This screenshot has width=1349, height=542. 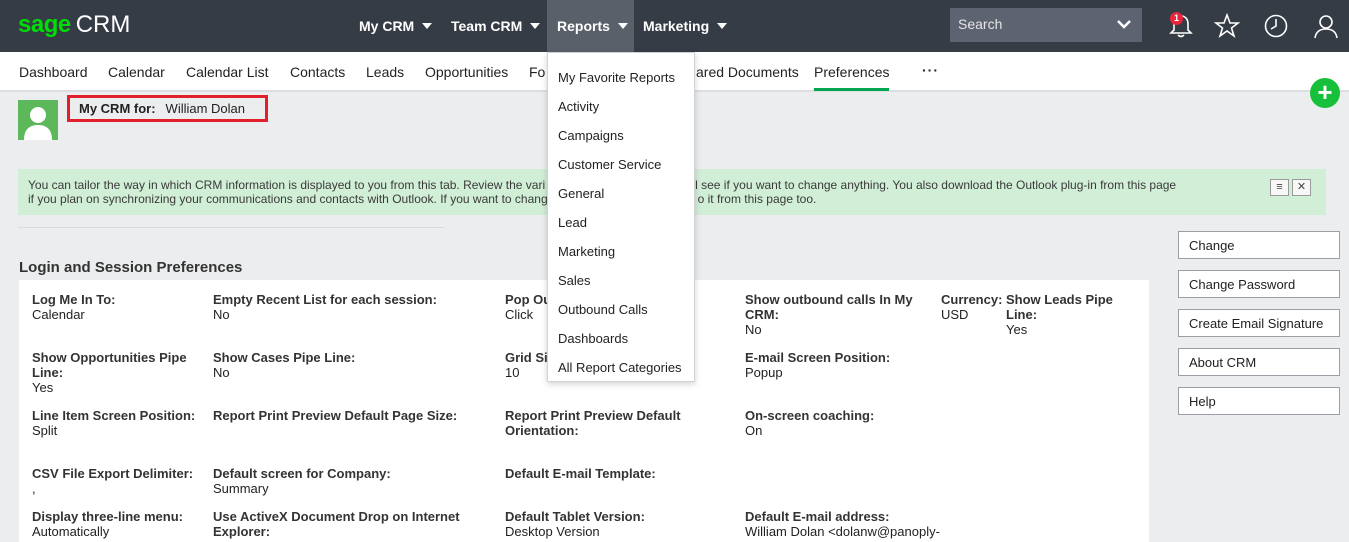 I want to click on tab-calendar: Calendar, so click(x=136, y=72).